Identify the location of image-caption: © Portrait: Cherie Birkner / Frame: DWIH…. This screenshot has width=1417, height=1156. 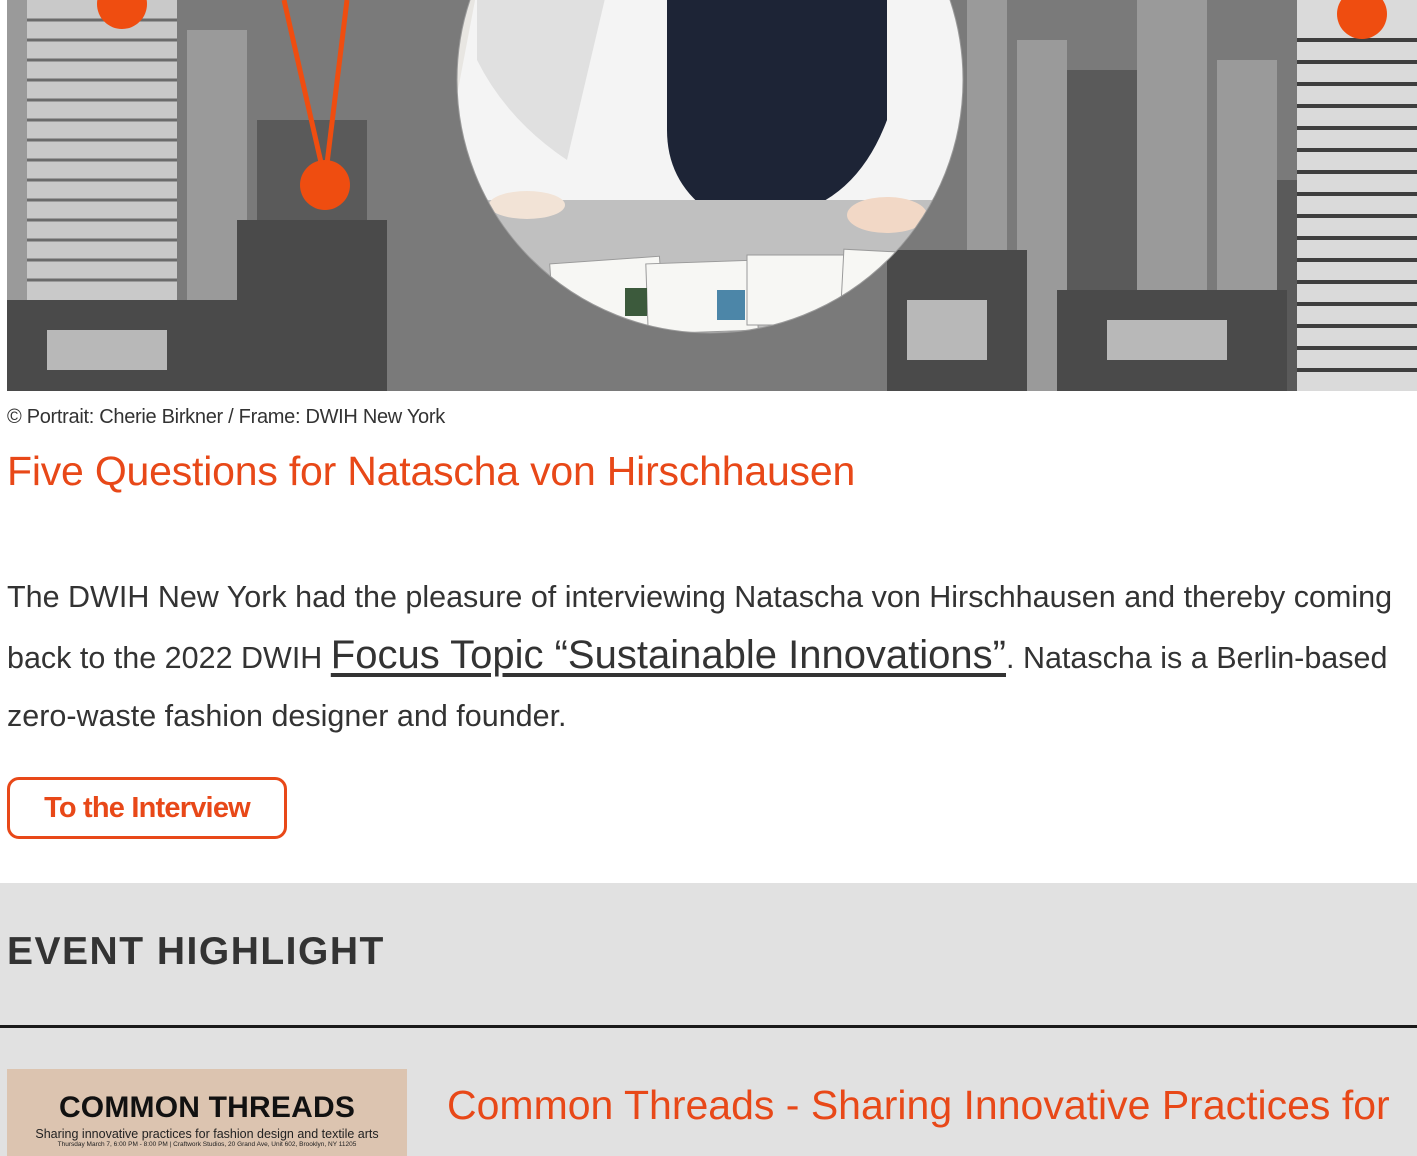
(226, 417).